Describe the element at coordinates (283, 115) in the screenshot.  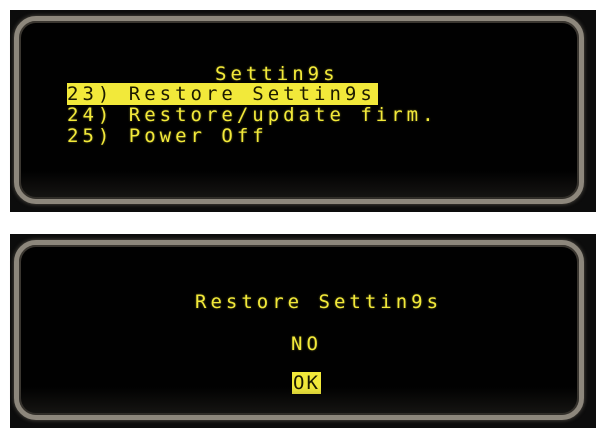
I see `menu-item-label: Restore/update firm.` at that location.